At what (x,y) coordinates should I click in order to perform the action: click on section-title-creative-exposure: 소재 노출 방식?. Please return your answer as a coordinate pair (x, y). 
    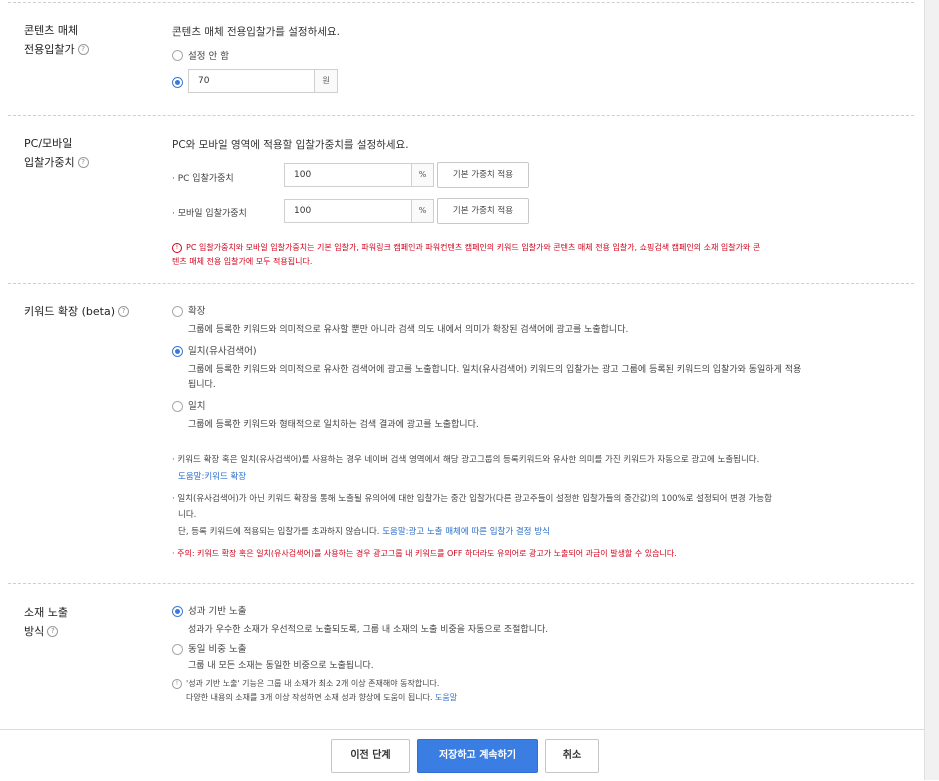
    Looking at the image, I should click on (46, 622).